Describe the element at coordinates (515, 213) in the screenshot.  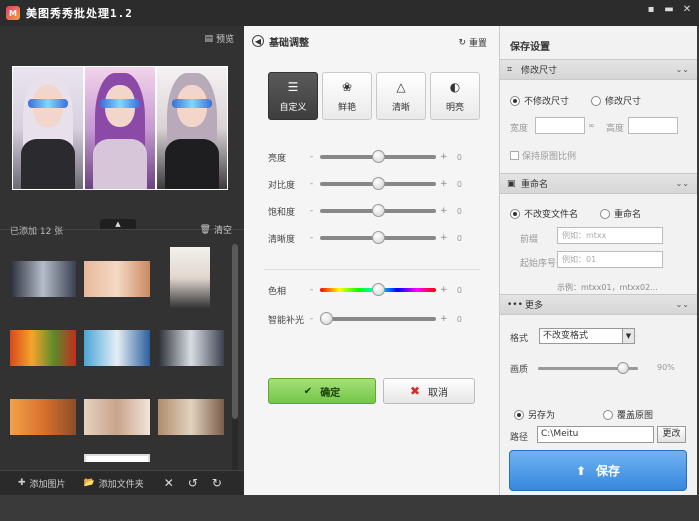
I see `keep-filename-radio` at that location.